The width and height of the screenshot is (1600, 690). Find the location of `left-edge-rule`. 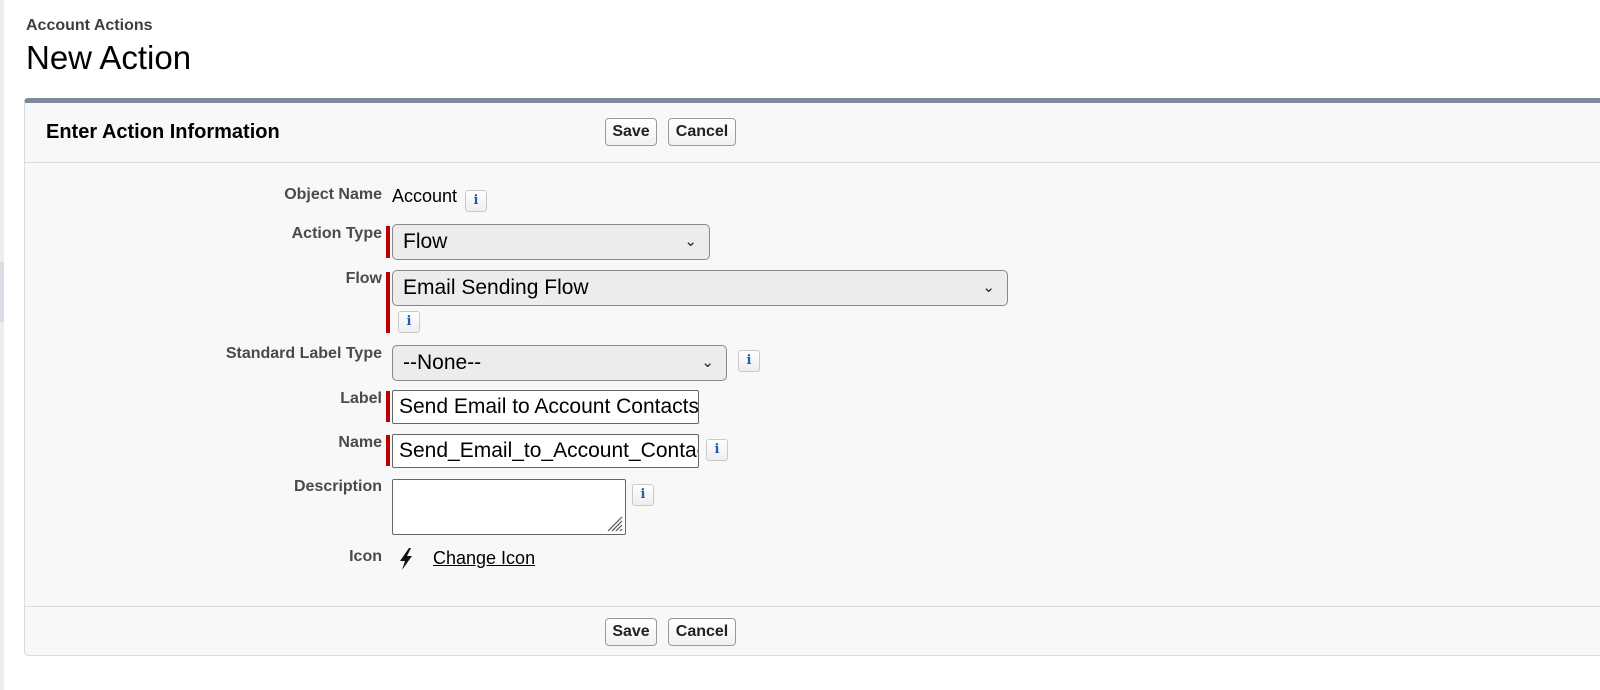

left-edge-rule is located at coordinates (2, 345).